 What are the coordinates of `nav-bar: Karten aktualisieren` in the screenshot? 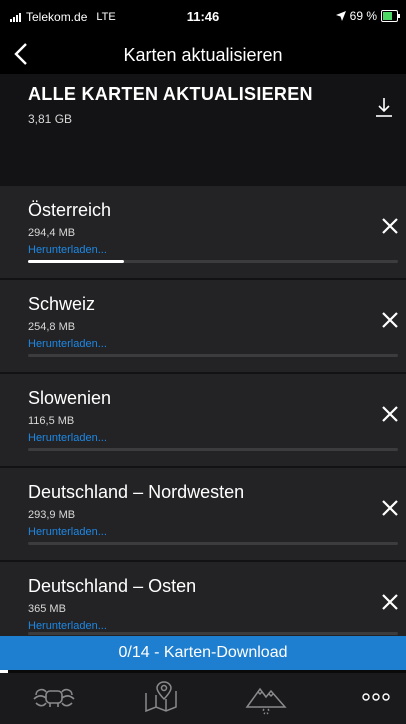 It's located at (203, 54).